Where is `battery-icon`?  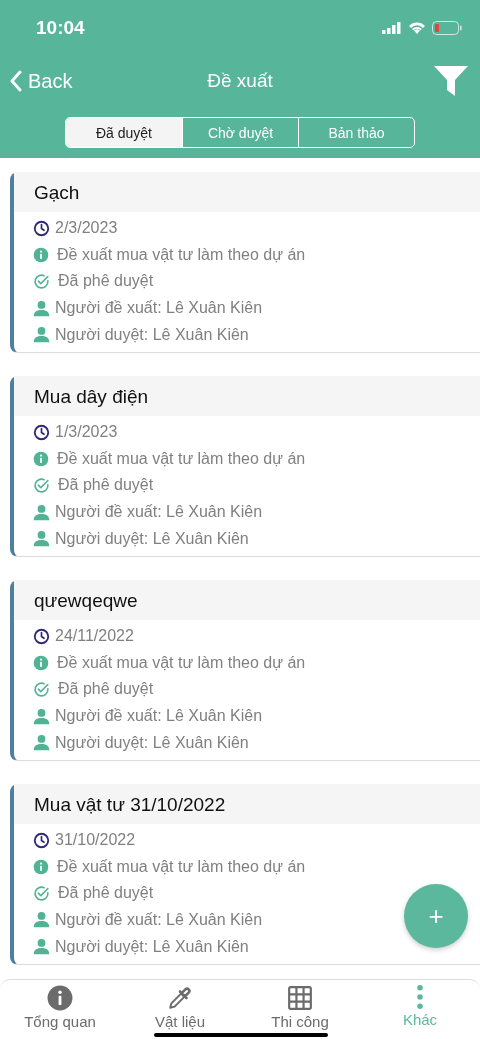
battery-icon is located at coordinates (447, 27).